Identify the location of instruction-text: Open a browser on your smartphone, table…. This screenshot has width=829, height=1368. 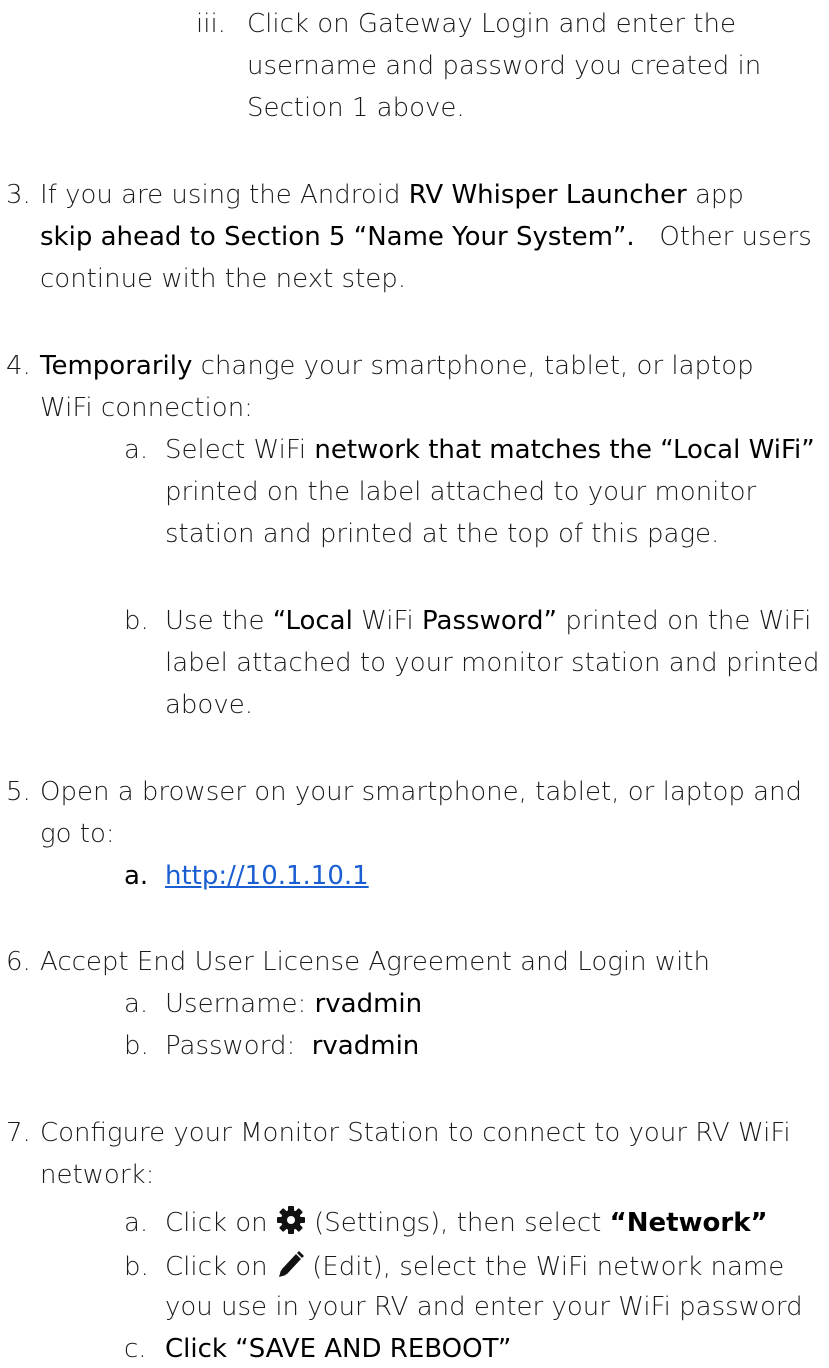
(421, 792).